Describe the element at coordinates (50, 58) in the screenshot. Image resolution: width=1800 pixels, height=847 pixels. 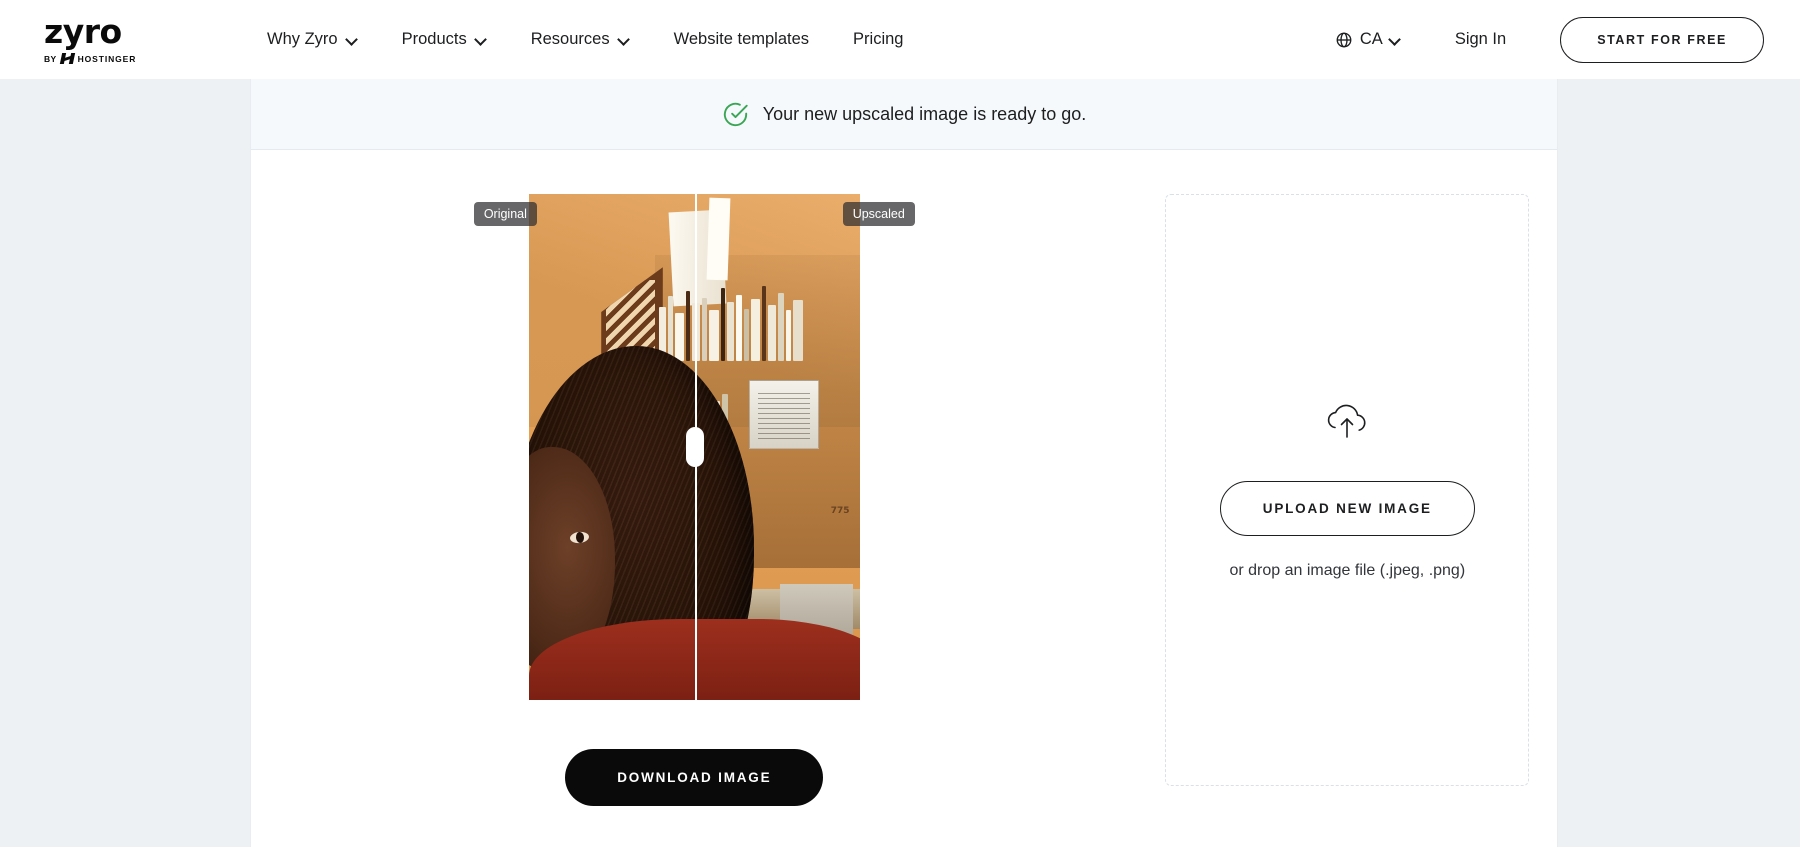
I see `logo-by-text: BY` at that location.